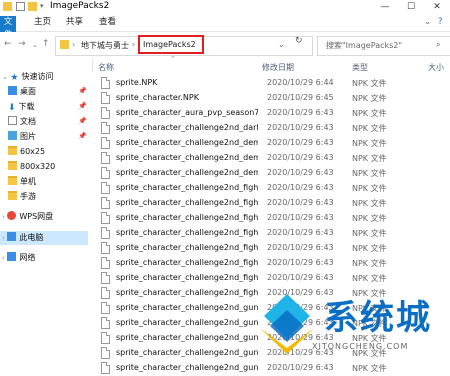  I want to click on sidebar-item-mobile-games: 手游, so click(22, 197).